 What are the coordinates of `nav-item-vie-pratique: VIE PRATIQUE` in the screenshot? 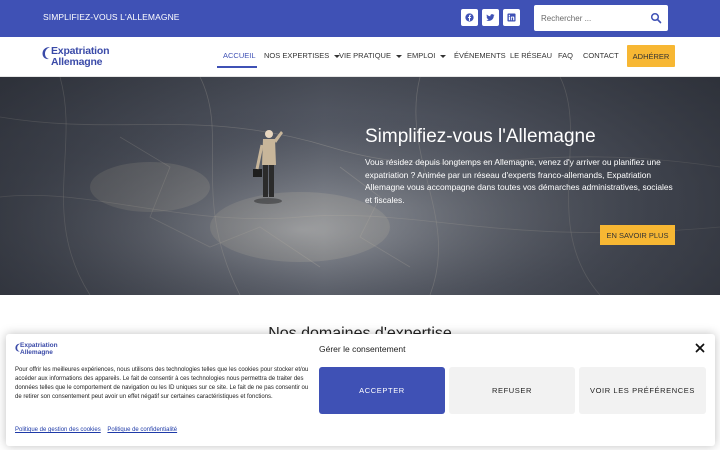 It's located at (370, 55).